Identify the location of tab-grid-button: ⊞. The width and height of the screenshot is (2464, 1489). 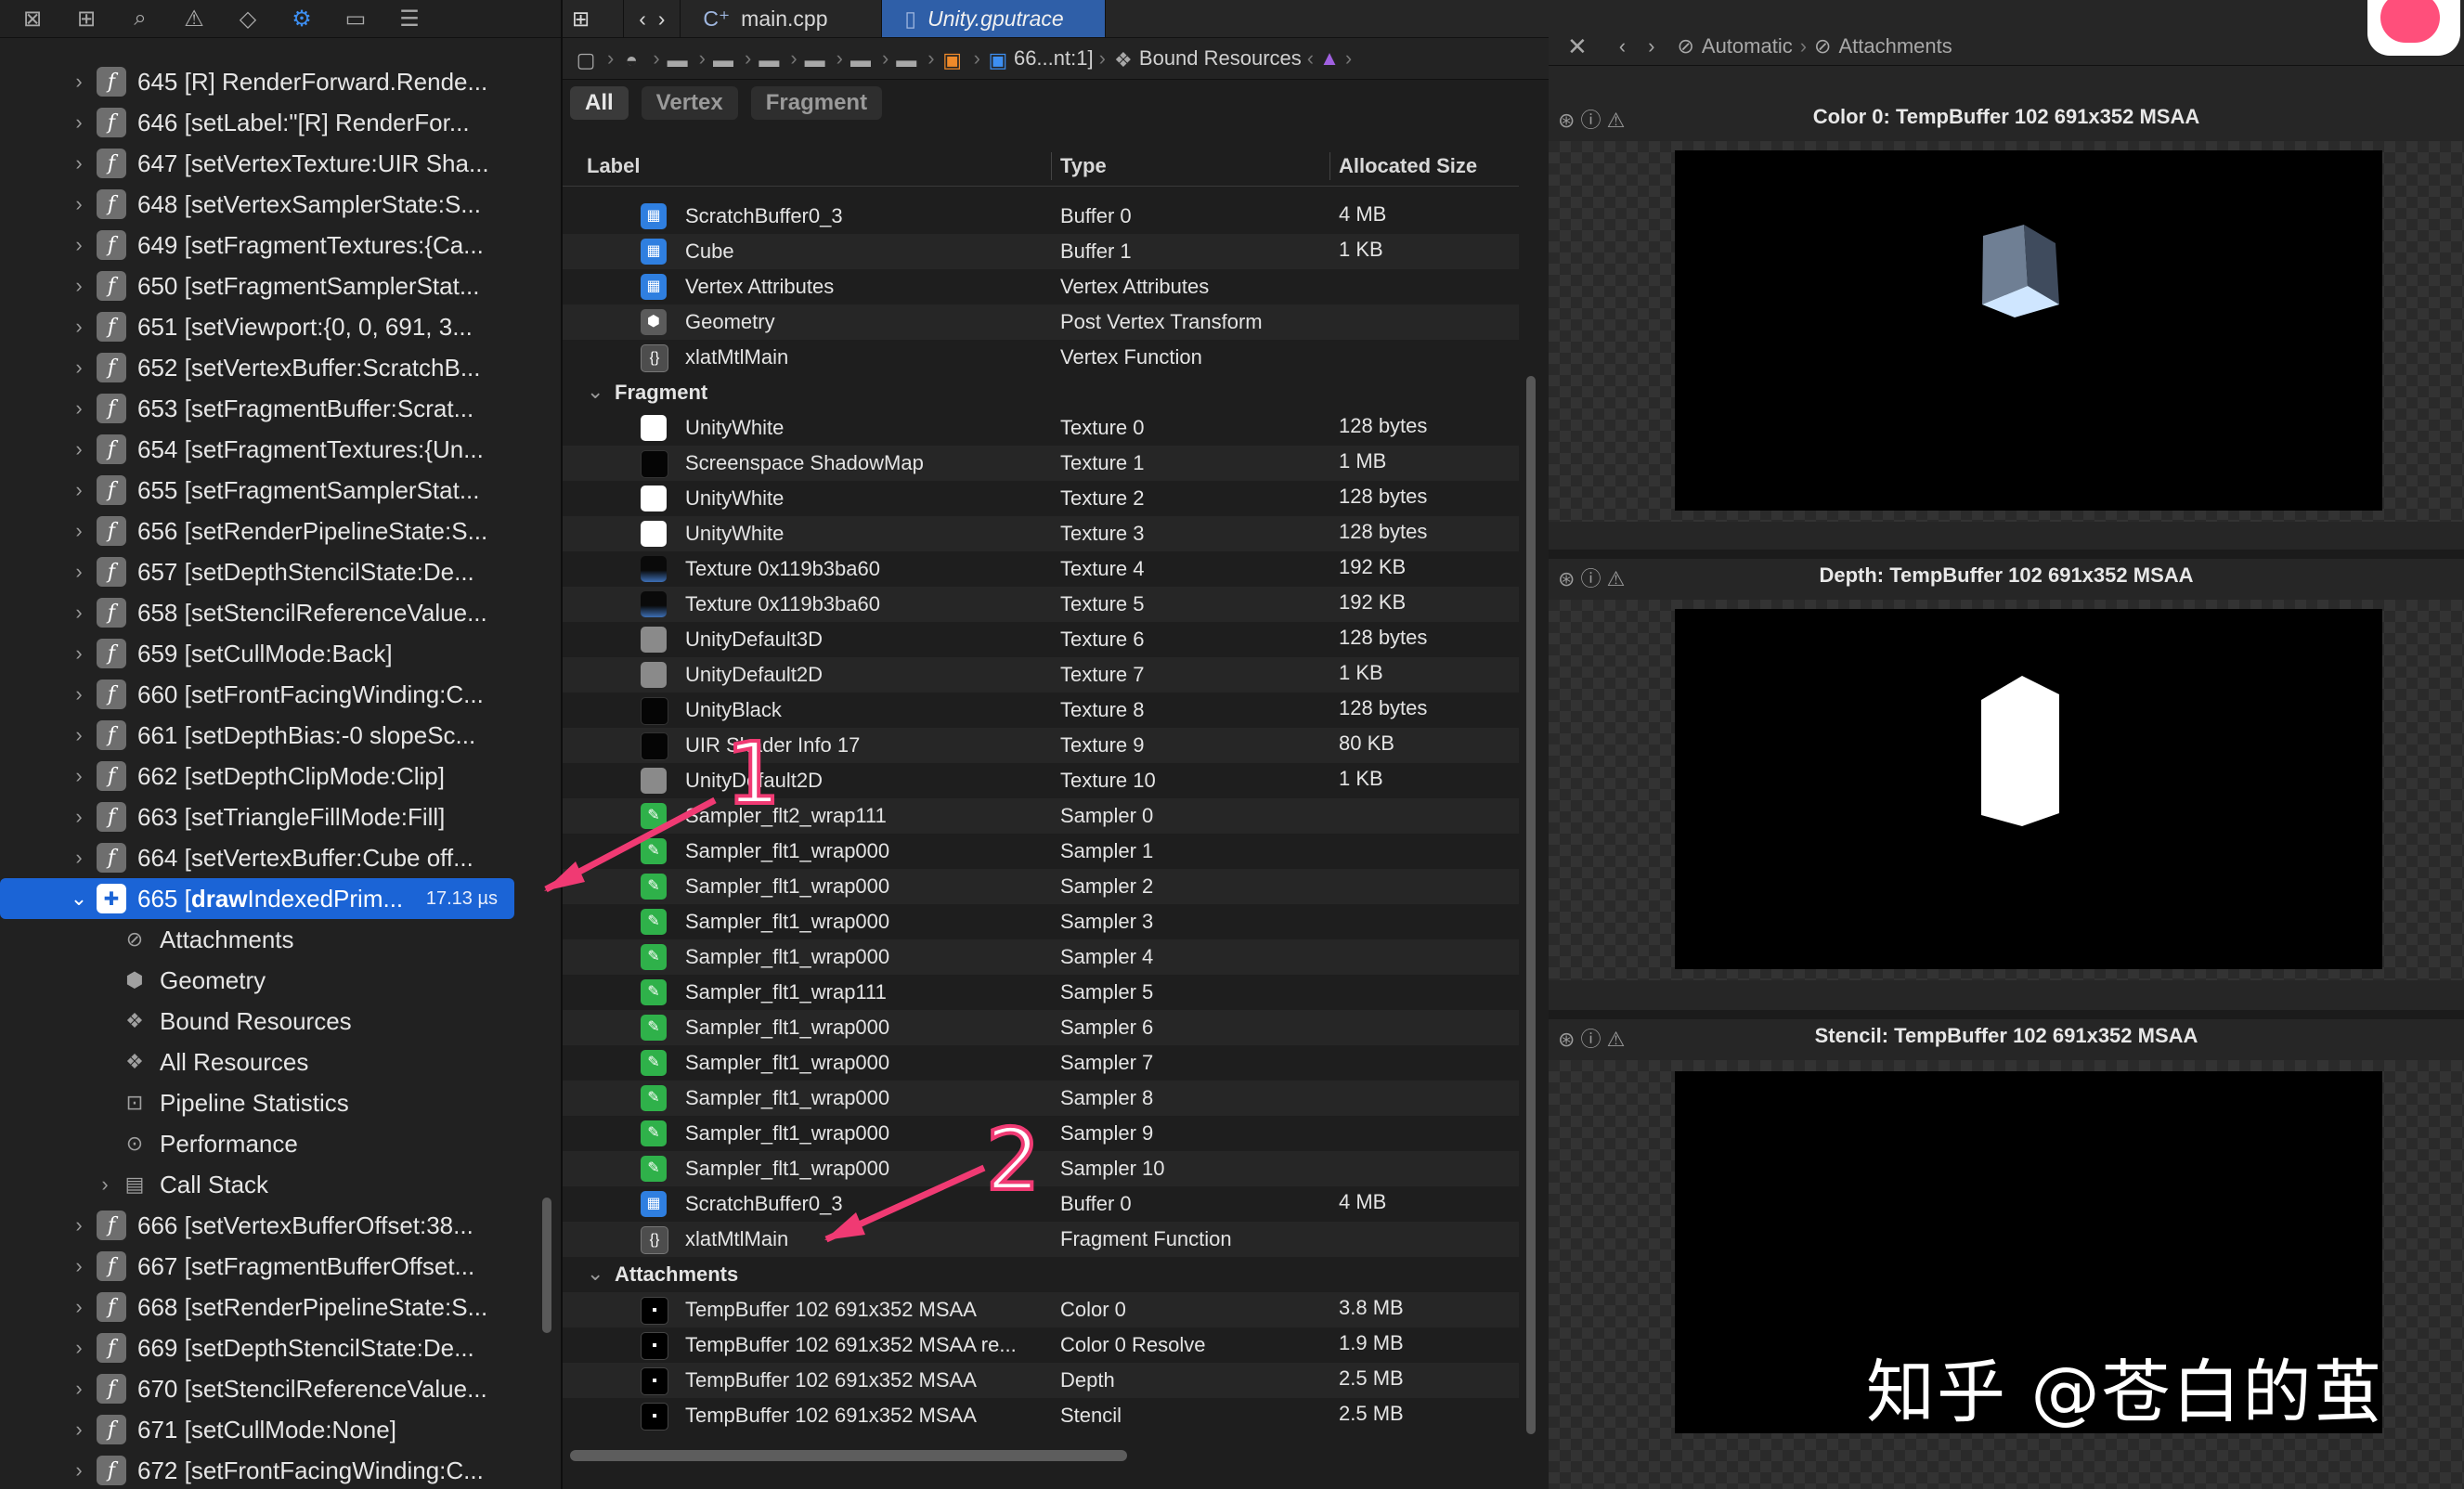
(594, 19).